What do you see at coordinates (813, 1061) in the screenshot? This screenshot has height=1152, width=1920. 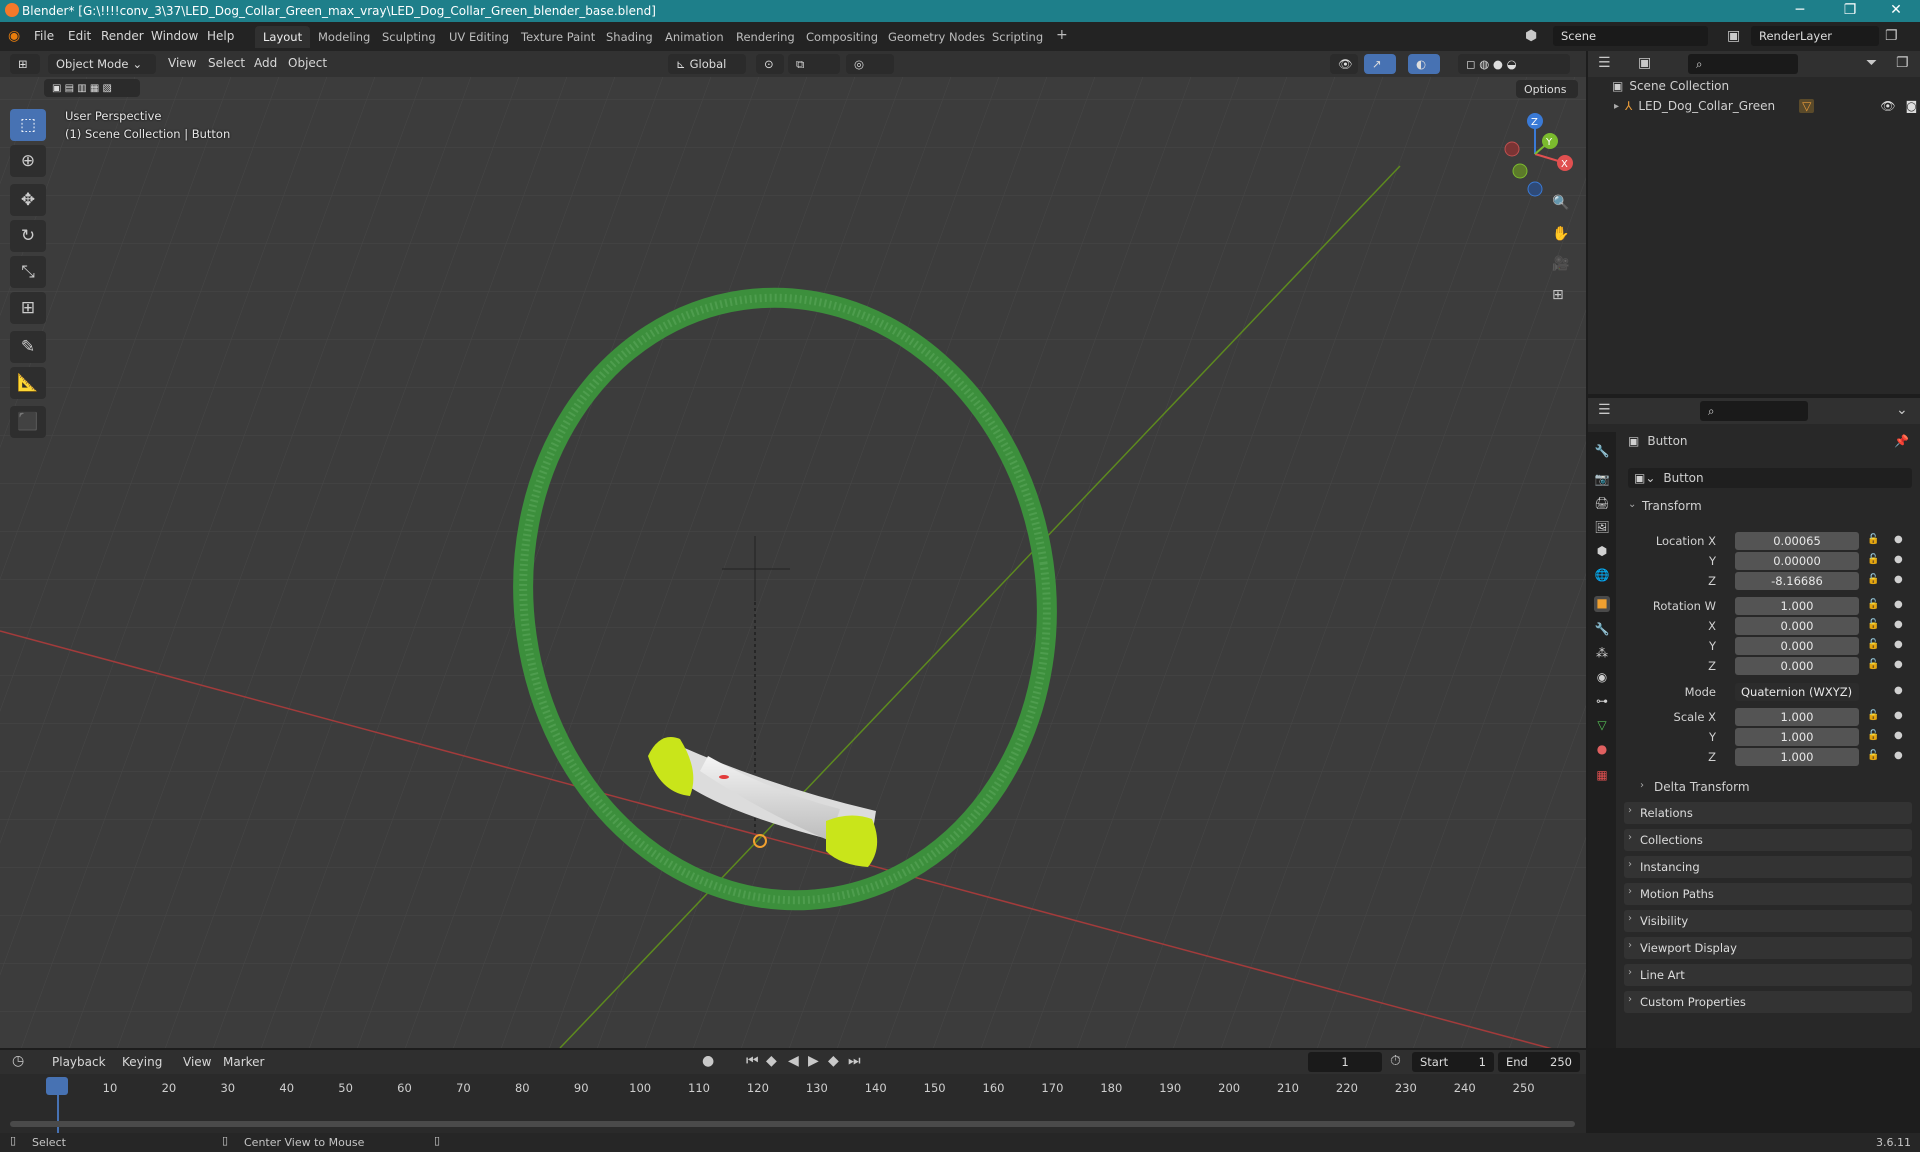 I see `play-icon: ▶` at bounding box center [813, 1061].